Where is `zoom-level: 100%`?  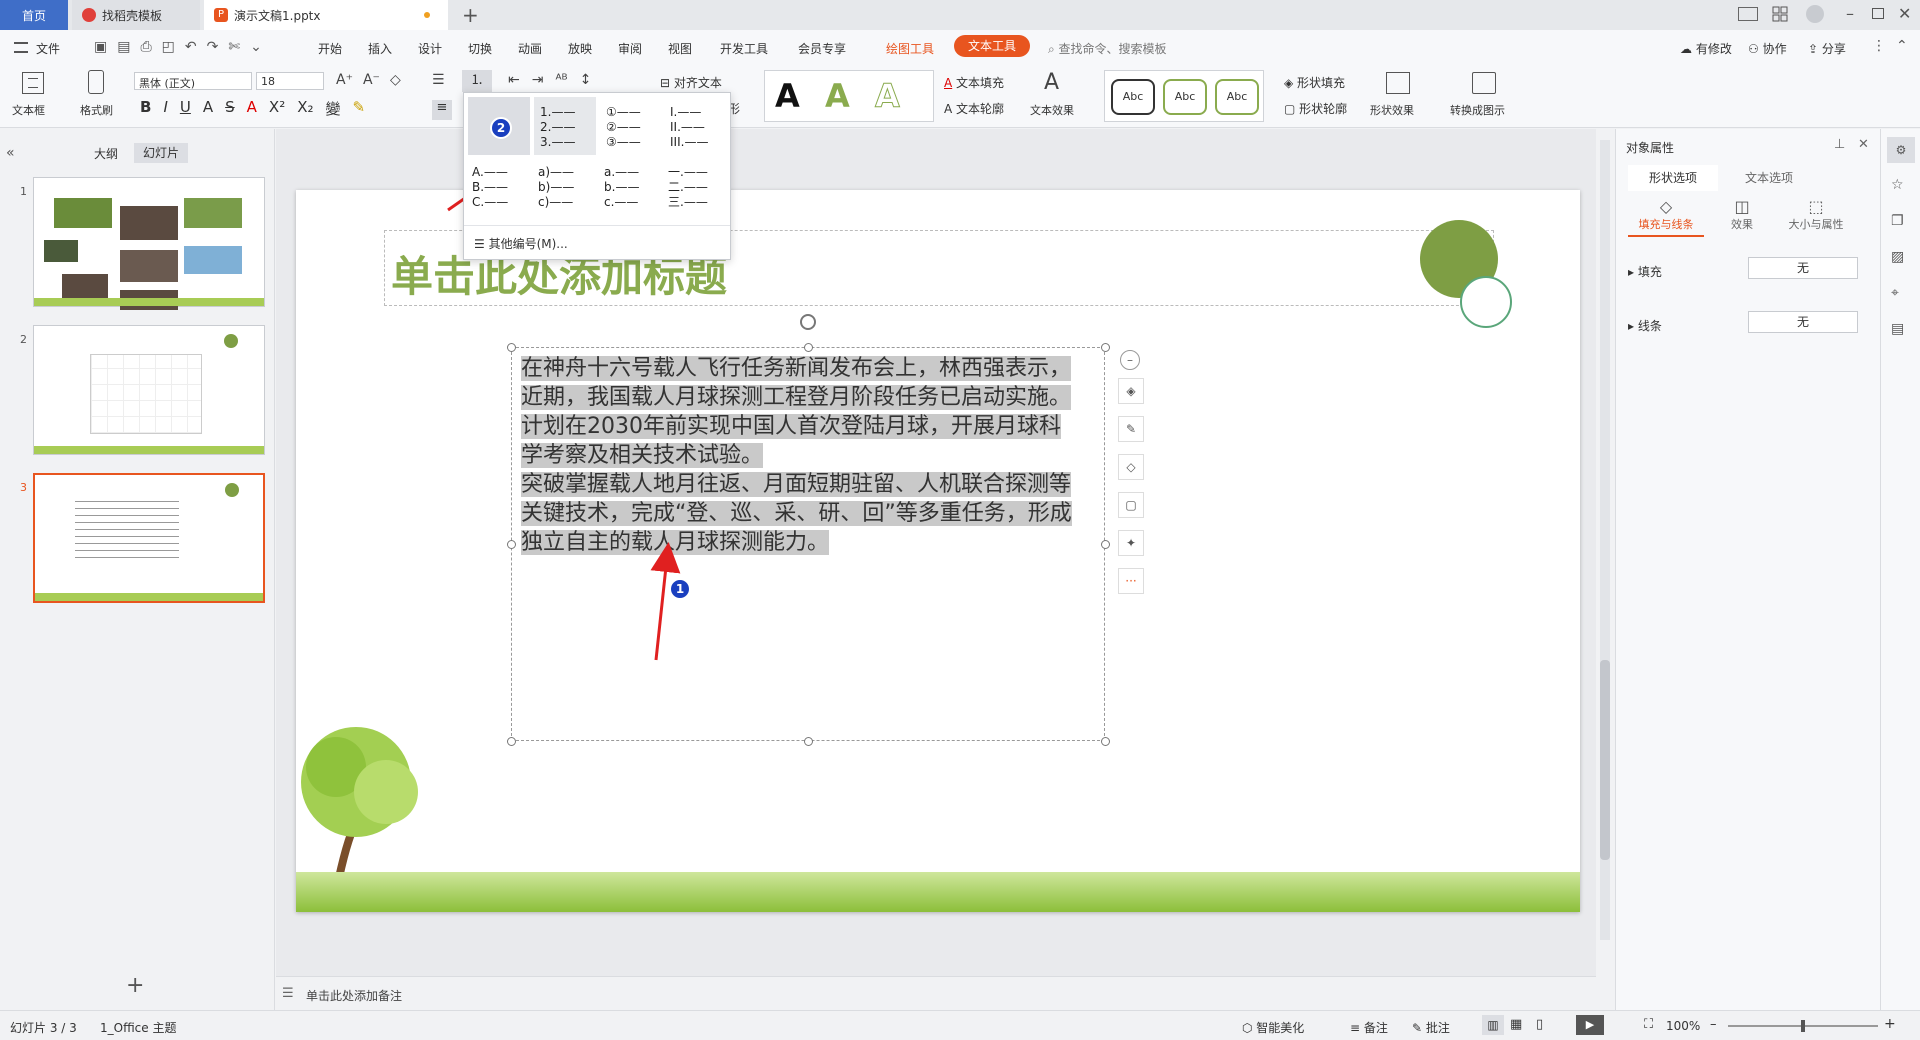
zoom-level: 100% is located at coordinates (1683, 1026).